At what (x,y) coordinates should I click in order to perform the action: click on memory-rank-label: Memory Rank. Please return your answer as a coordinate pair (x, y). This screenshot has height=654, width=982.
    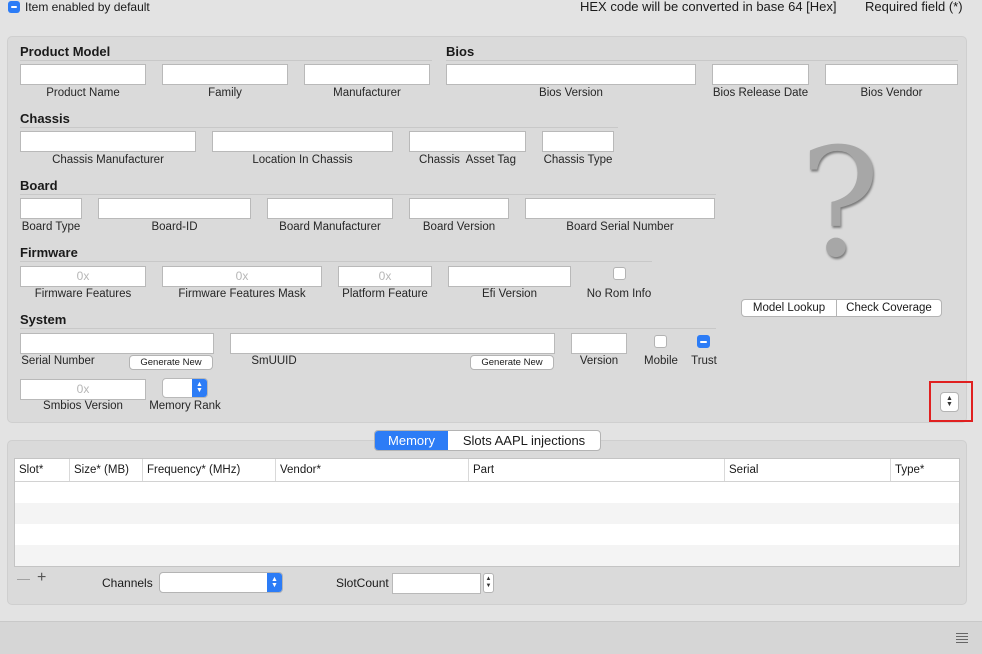
    Looking at the image, I should click on (185, 406).